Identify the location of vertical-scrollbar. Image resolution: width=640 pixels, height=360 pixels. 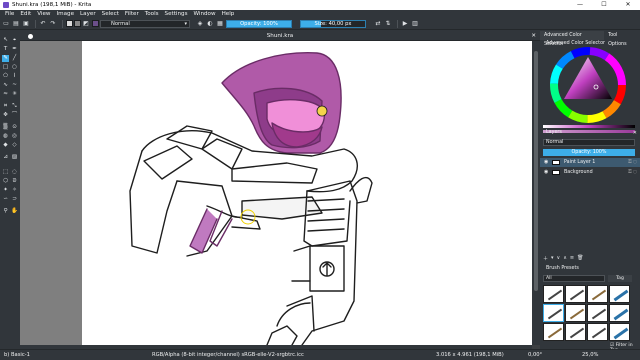
(536, 193).